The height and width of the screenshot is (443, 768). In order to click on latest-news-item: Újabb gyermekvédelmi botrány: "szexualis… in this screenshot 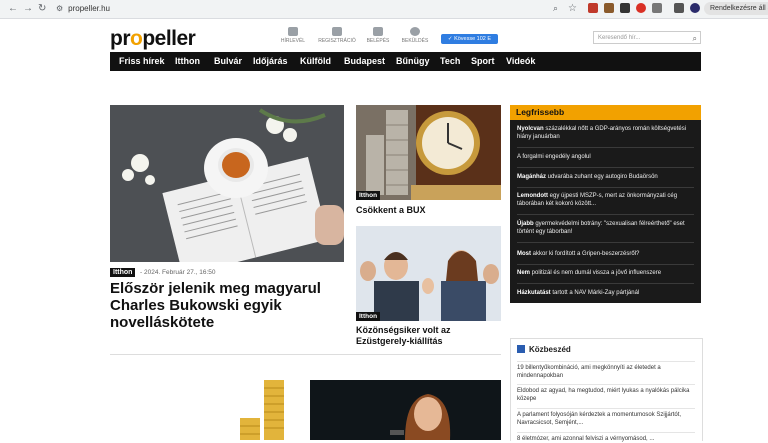, I will do `click(605, 231)`.